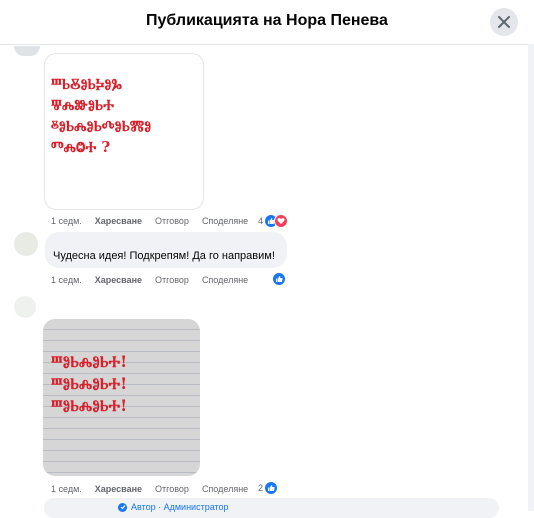 The image size is (534, 518). I want to click on reaction-count: 2, so click(261, 488).